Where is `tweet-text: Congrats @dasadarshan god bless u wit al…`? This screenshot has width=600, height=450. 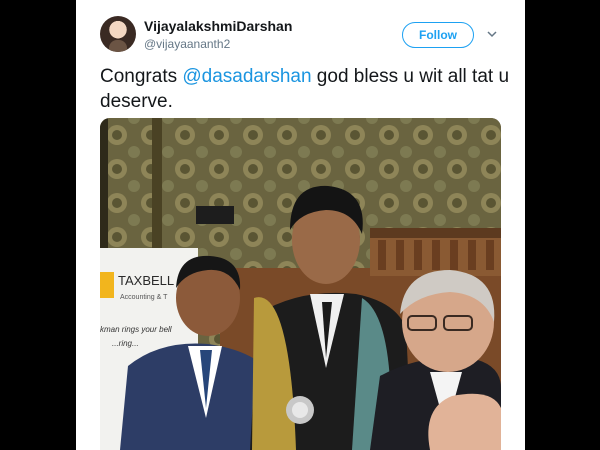
tweet-text: Congrats @dasadarshan god bless u wit al… is located at coordinates (305, 89).